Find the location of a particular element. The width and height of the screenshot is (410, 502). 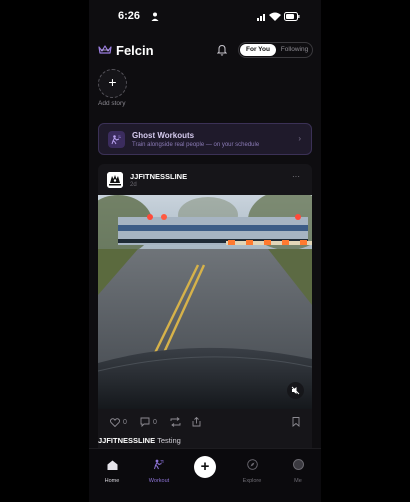

comment-button: 0 is located at coordinates (148, 422).